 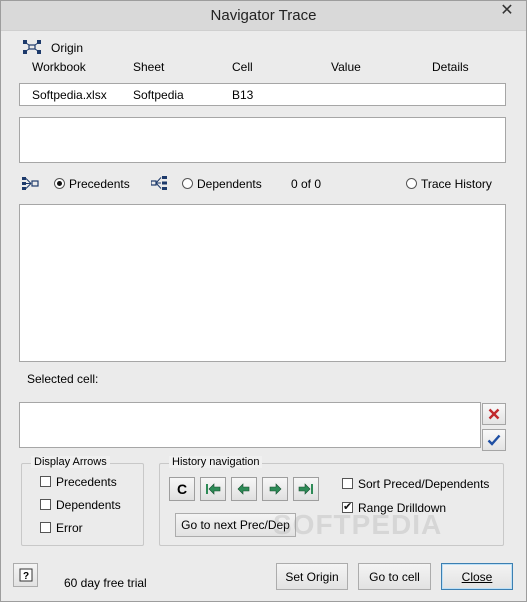 What do you see at coordinates (86, 482) in the screenshot?
I see `arrow-precedents-label: Precedents` at bounding box center [86, 482].